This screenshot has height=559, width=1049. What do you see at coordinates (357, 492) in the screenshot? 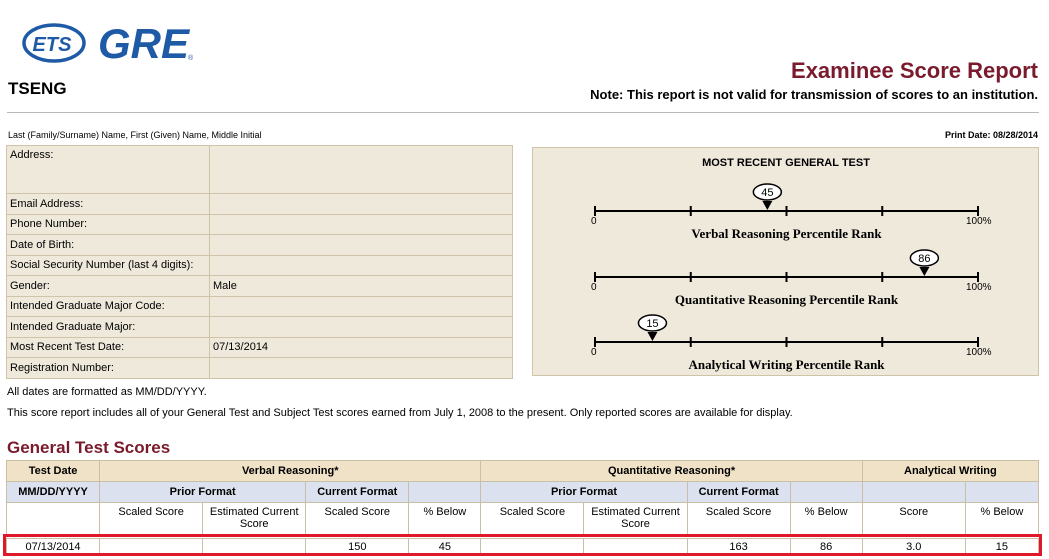
I see `col-subgroup-verbal-current: Current Format` at bounding box center [357, 492].